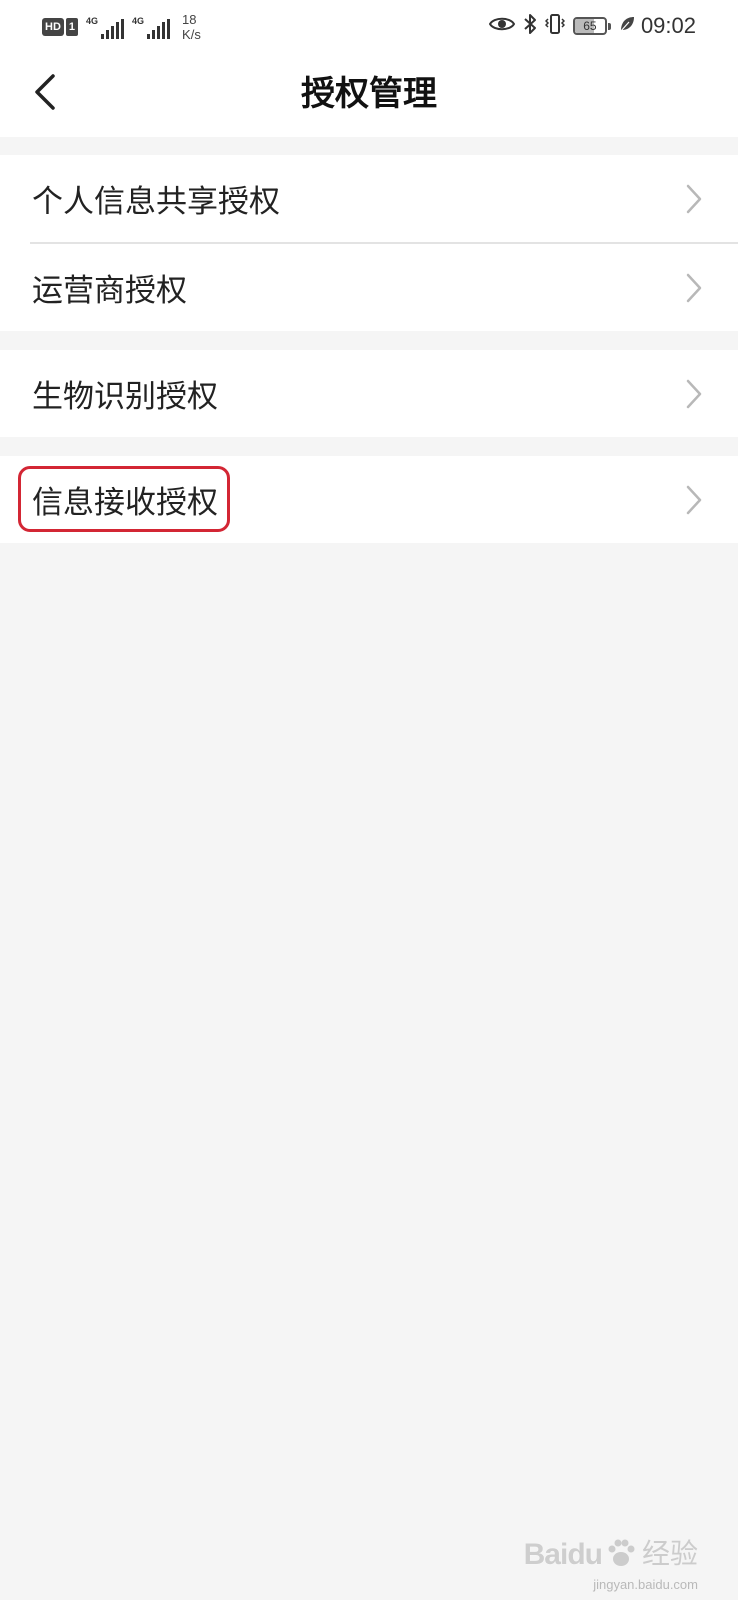  I want to click on network-type-2: 4G, so click(138, 21).